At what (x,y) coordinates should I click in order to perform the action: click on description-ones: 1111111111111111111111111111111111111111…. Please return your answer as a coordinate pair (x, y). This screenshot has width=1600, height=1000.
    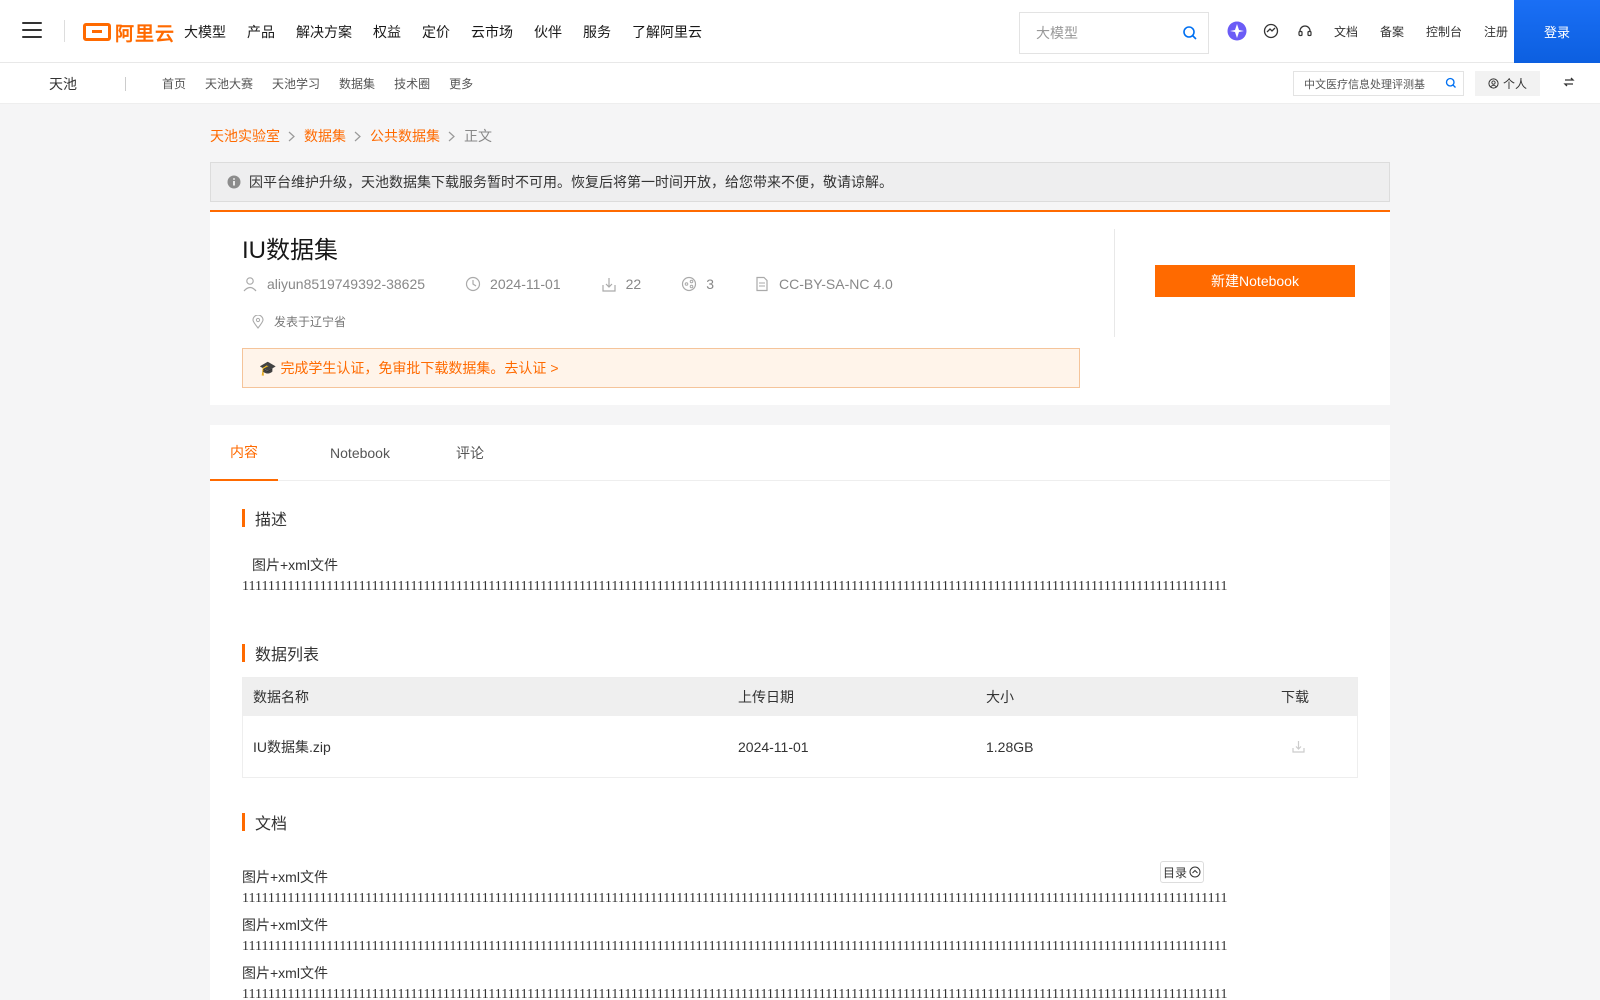
    Looking at the image, I should click on (735, 586).